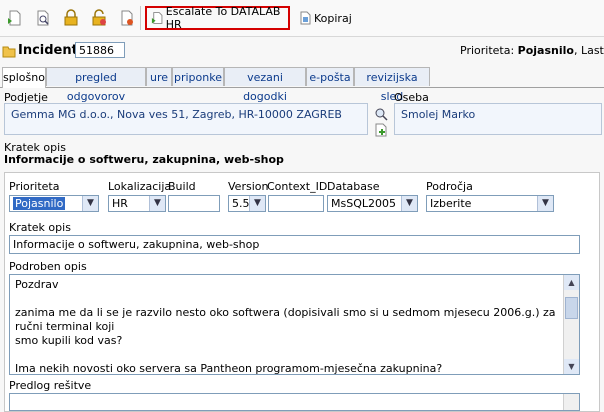  Describe the element at coordinates (50, 385) in the screenshot. I see `predlog-label: Predlog rešitve` at that location.